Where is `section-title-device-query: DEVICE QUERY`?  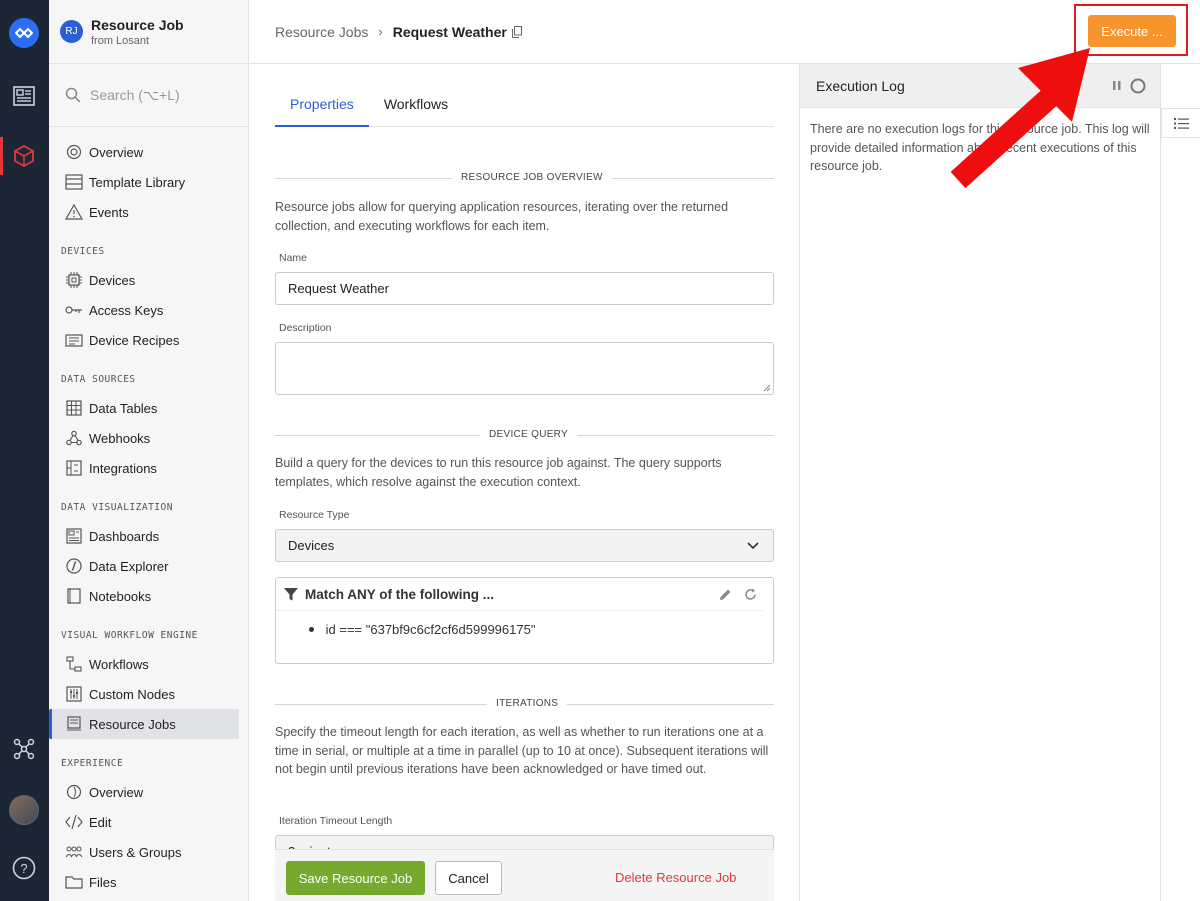 section-title-device-query: DEVICE QUERY is located at coordinates (528, 434).